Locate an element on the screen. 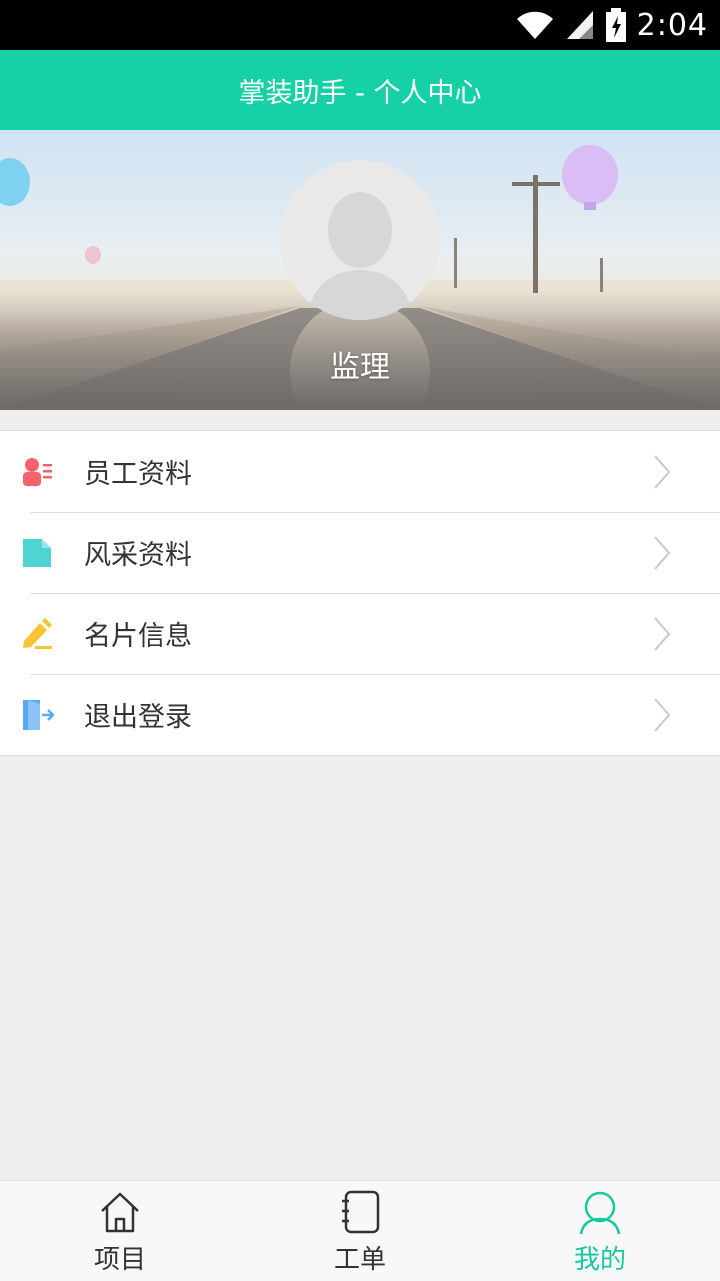 The width and height of the screenshot is (720, 1281). notebook-icon is located at coordinates (361, 1212).